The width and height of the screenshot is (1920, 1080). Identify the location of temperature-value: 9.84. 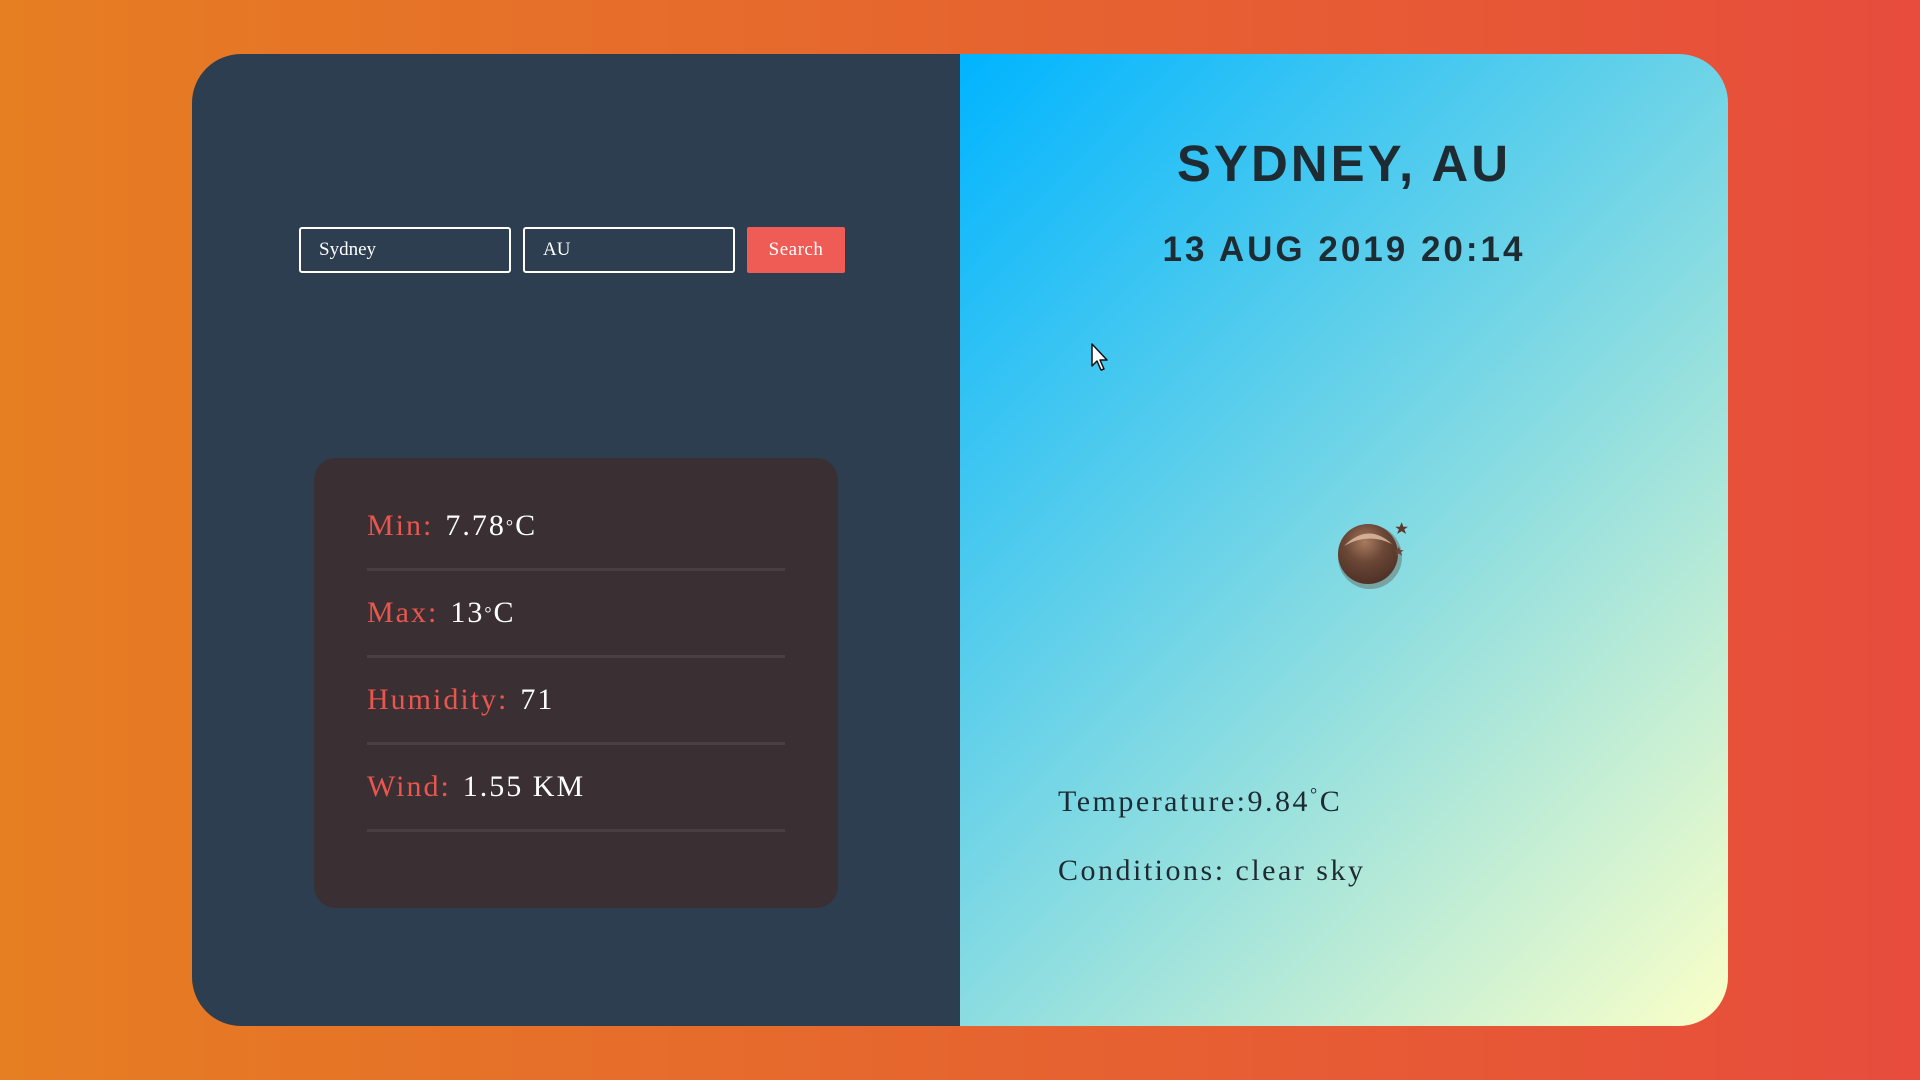
(1278, 801).